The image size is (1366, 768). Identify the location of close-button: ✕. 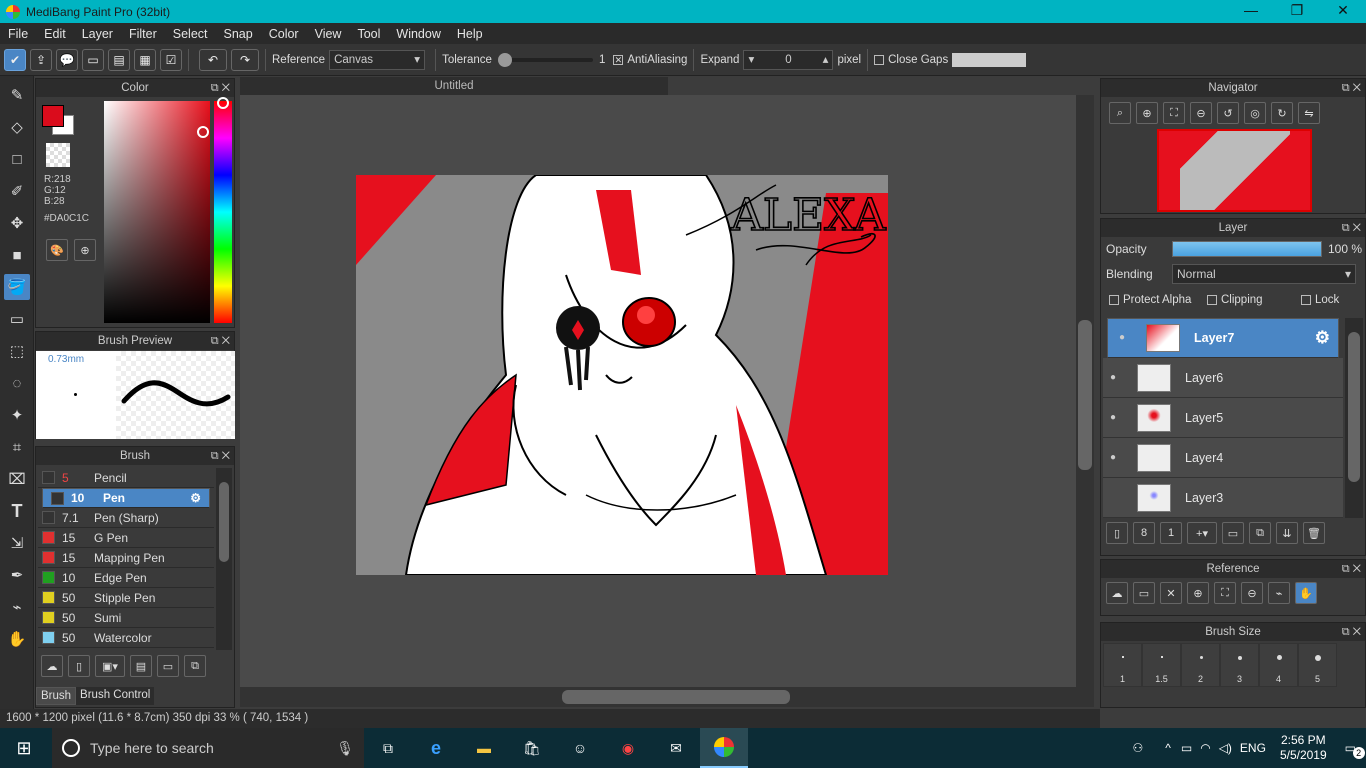
(1343, 11).